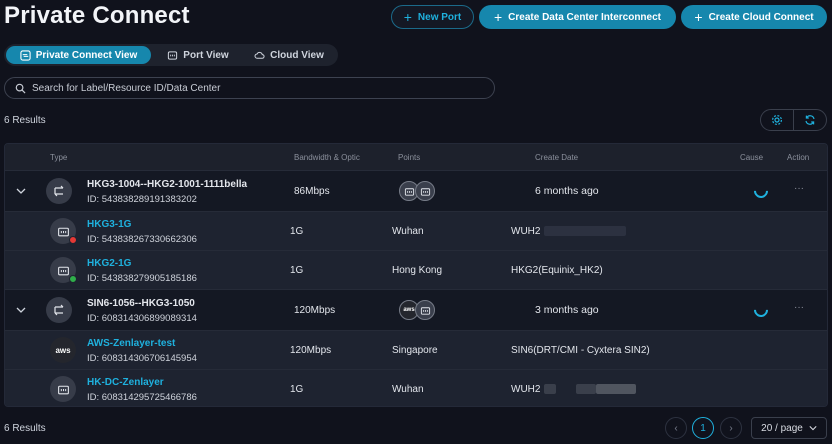 Image resolution: width=832 pixels, height=444 pixels. I want to click on new-port-button: + New Port, so click(432, 17).